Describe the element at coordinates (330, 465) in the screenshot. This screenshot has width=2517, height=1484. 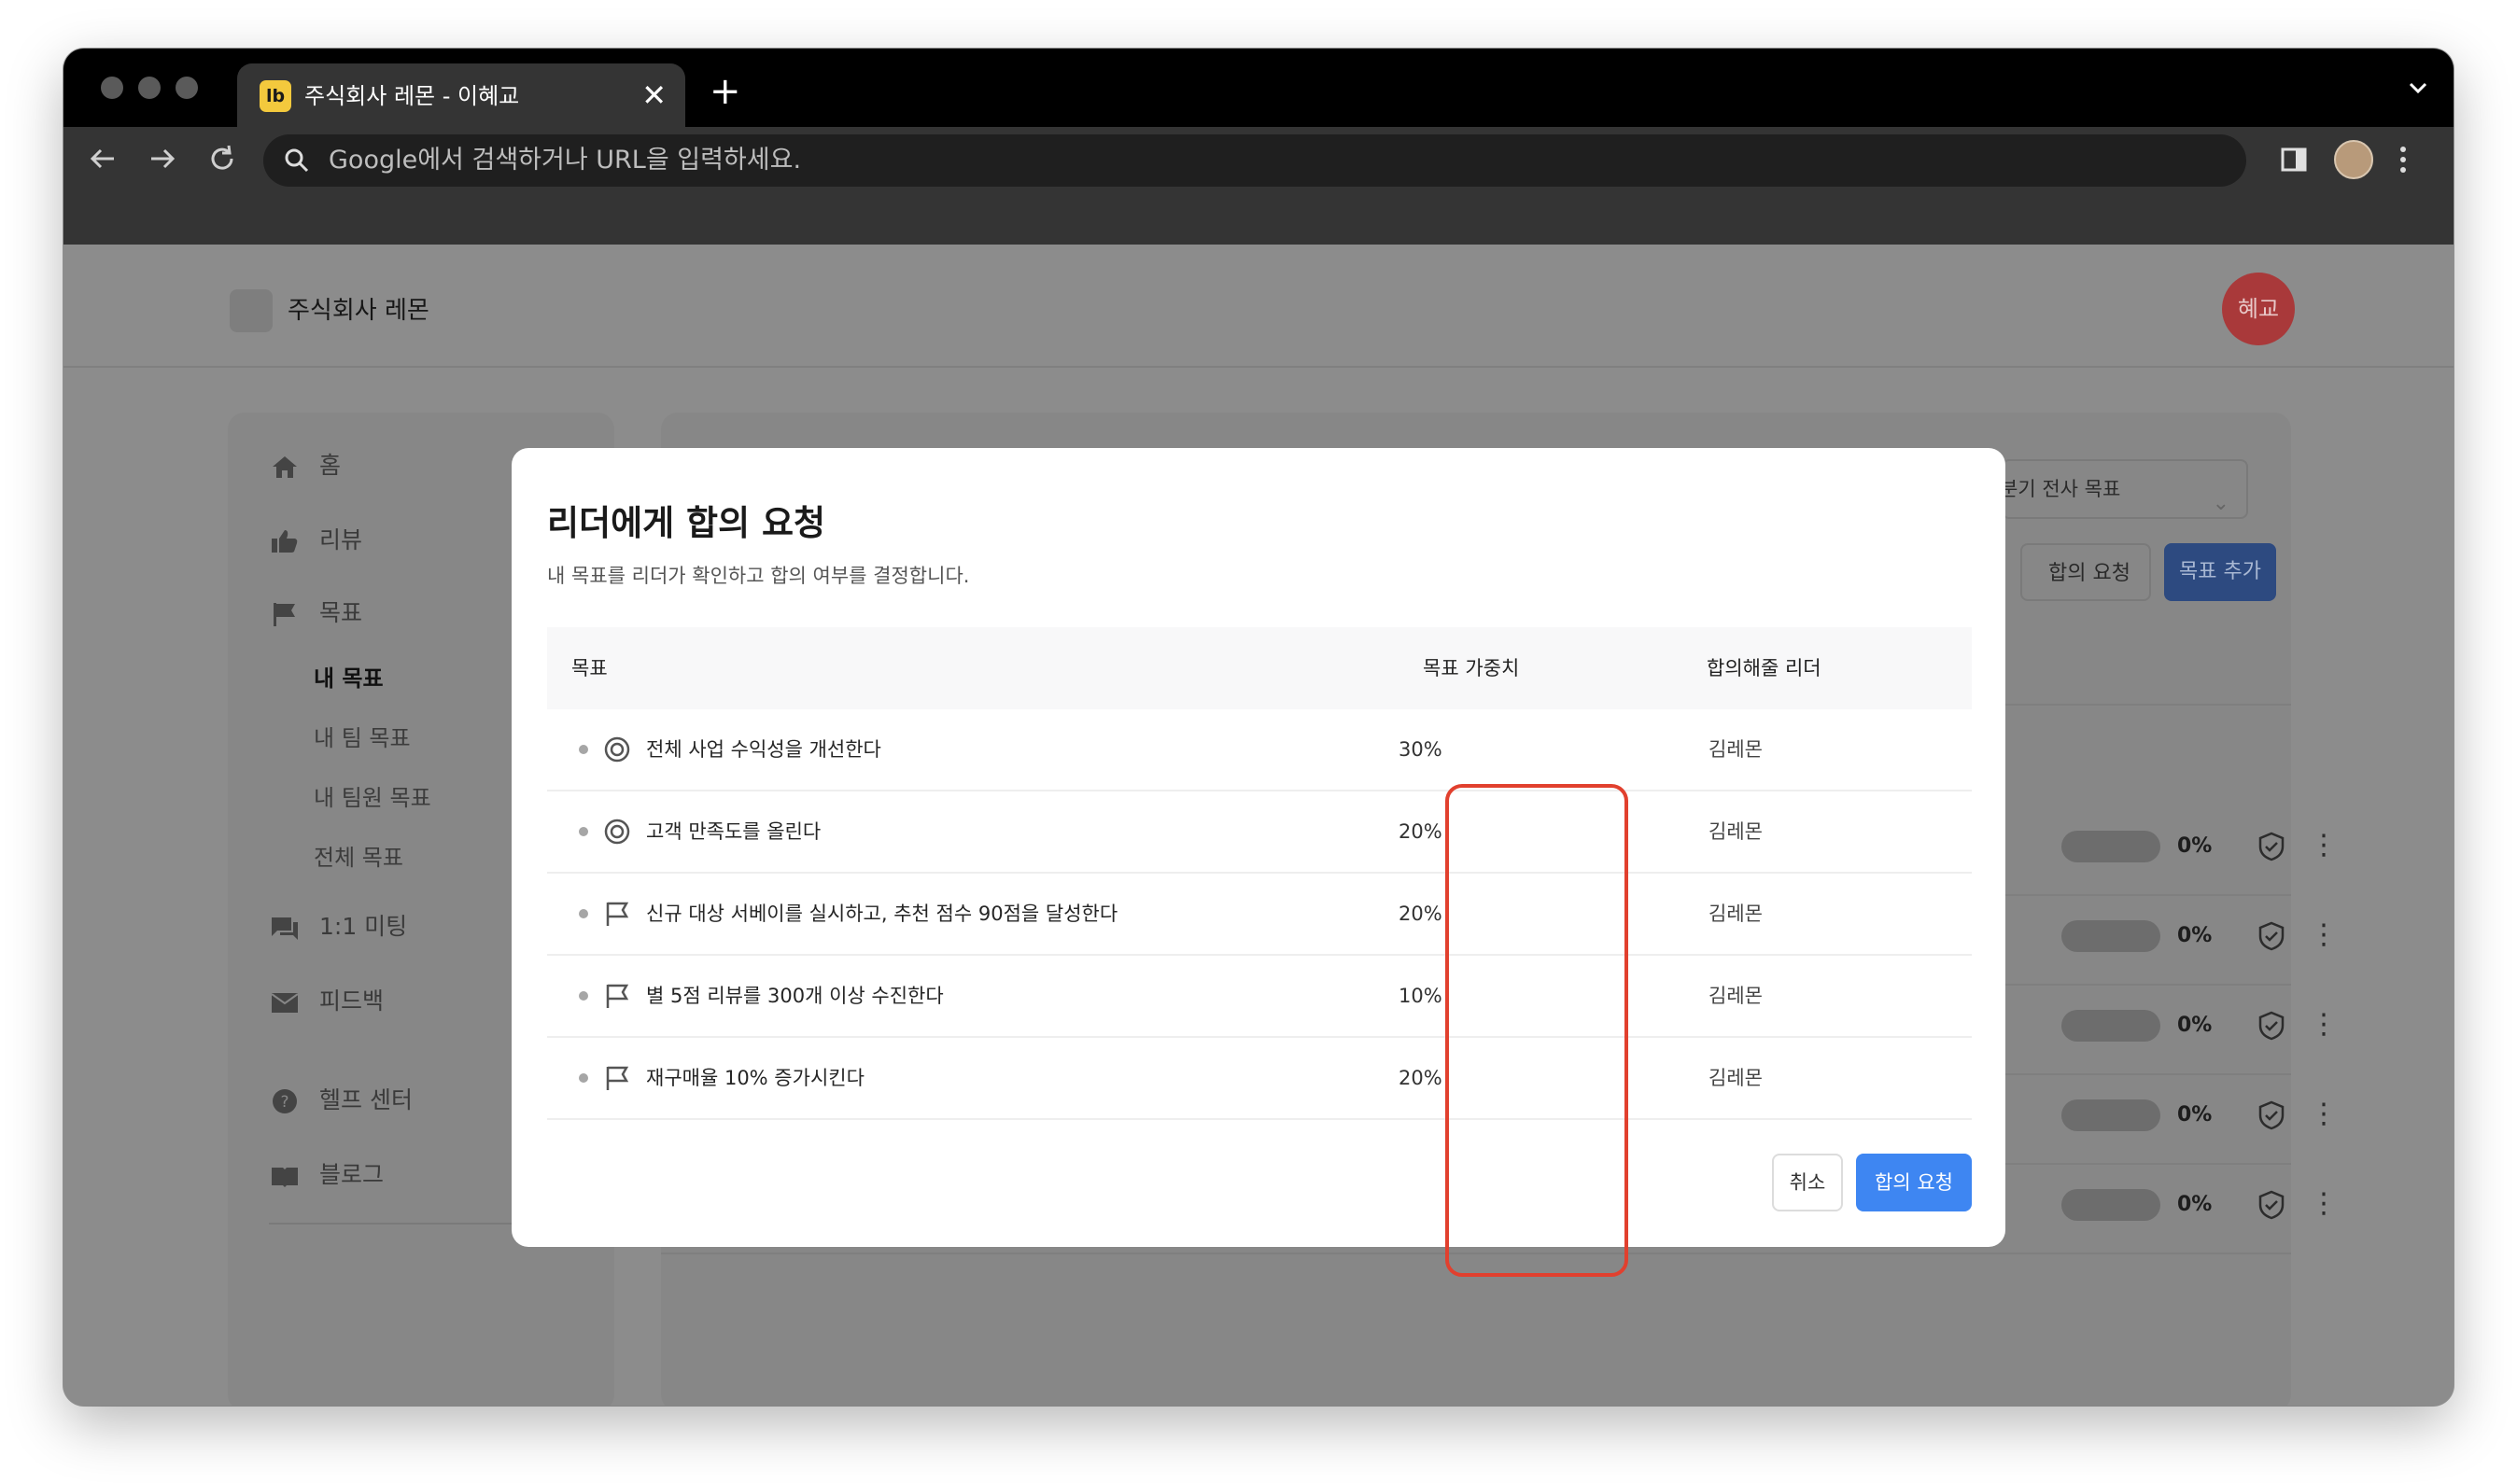
I see `sidebar-label: 홈` at that location.